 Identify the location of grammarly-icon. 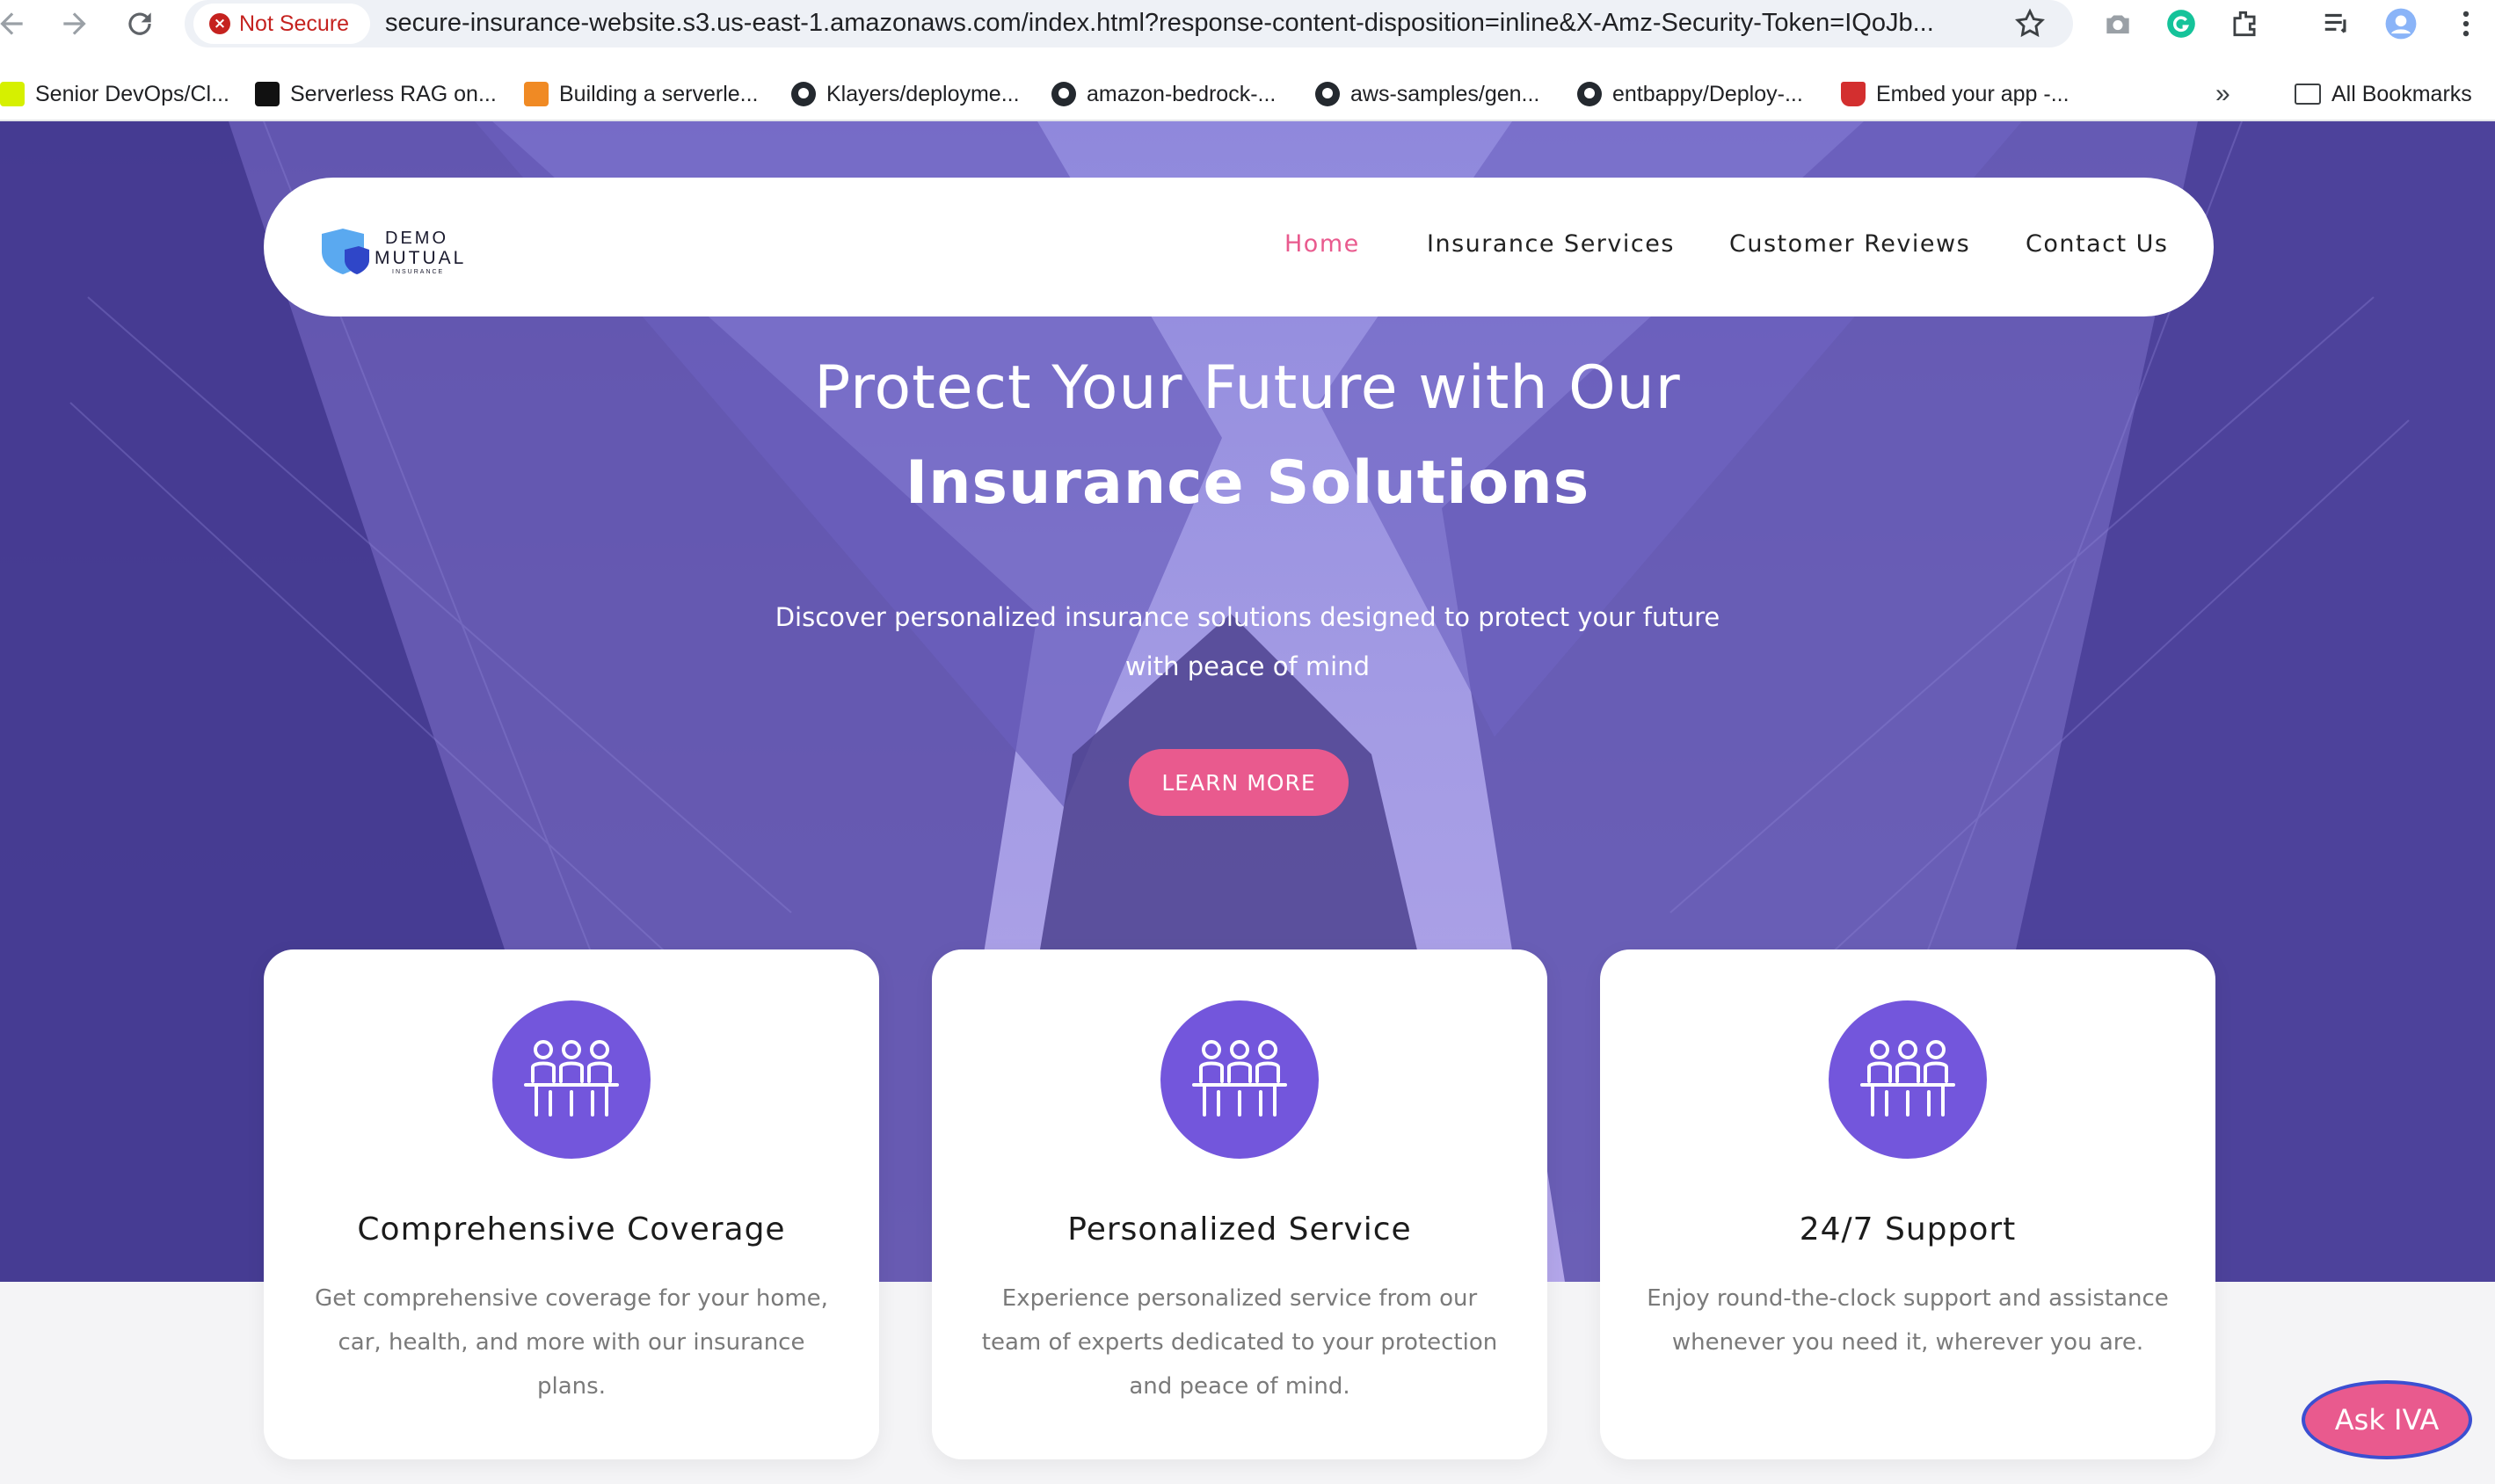
(2181, 24).